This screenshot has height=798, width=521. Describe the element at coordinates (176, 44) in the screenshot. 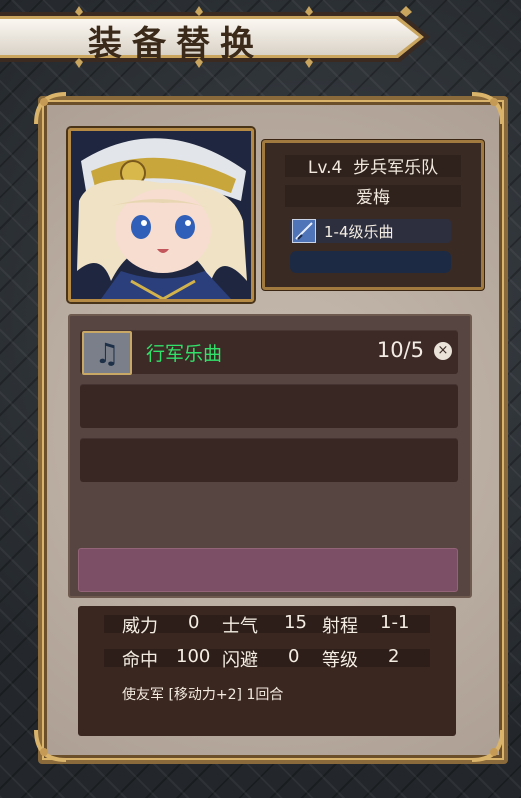

I see `page-title: 装备替换` at that location.